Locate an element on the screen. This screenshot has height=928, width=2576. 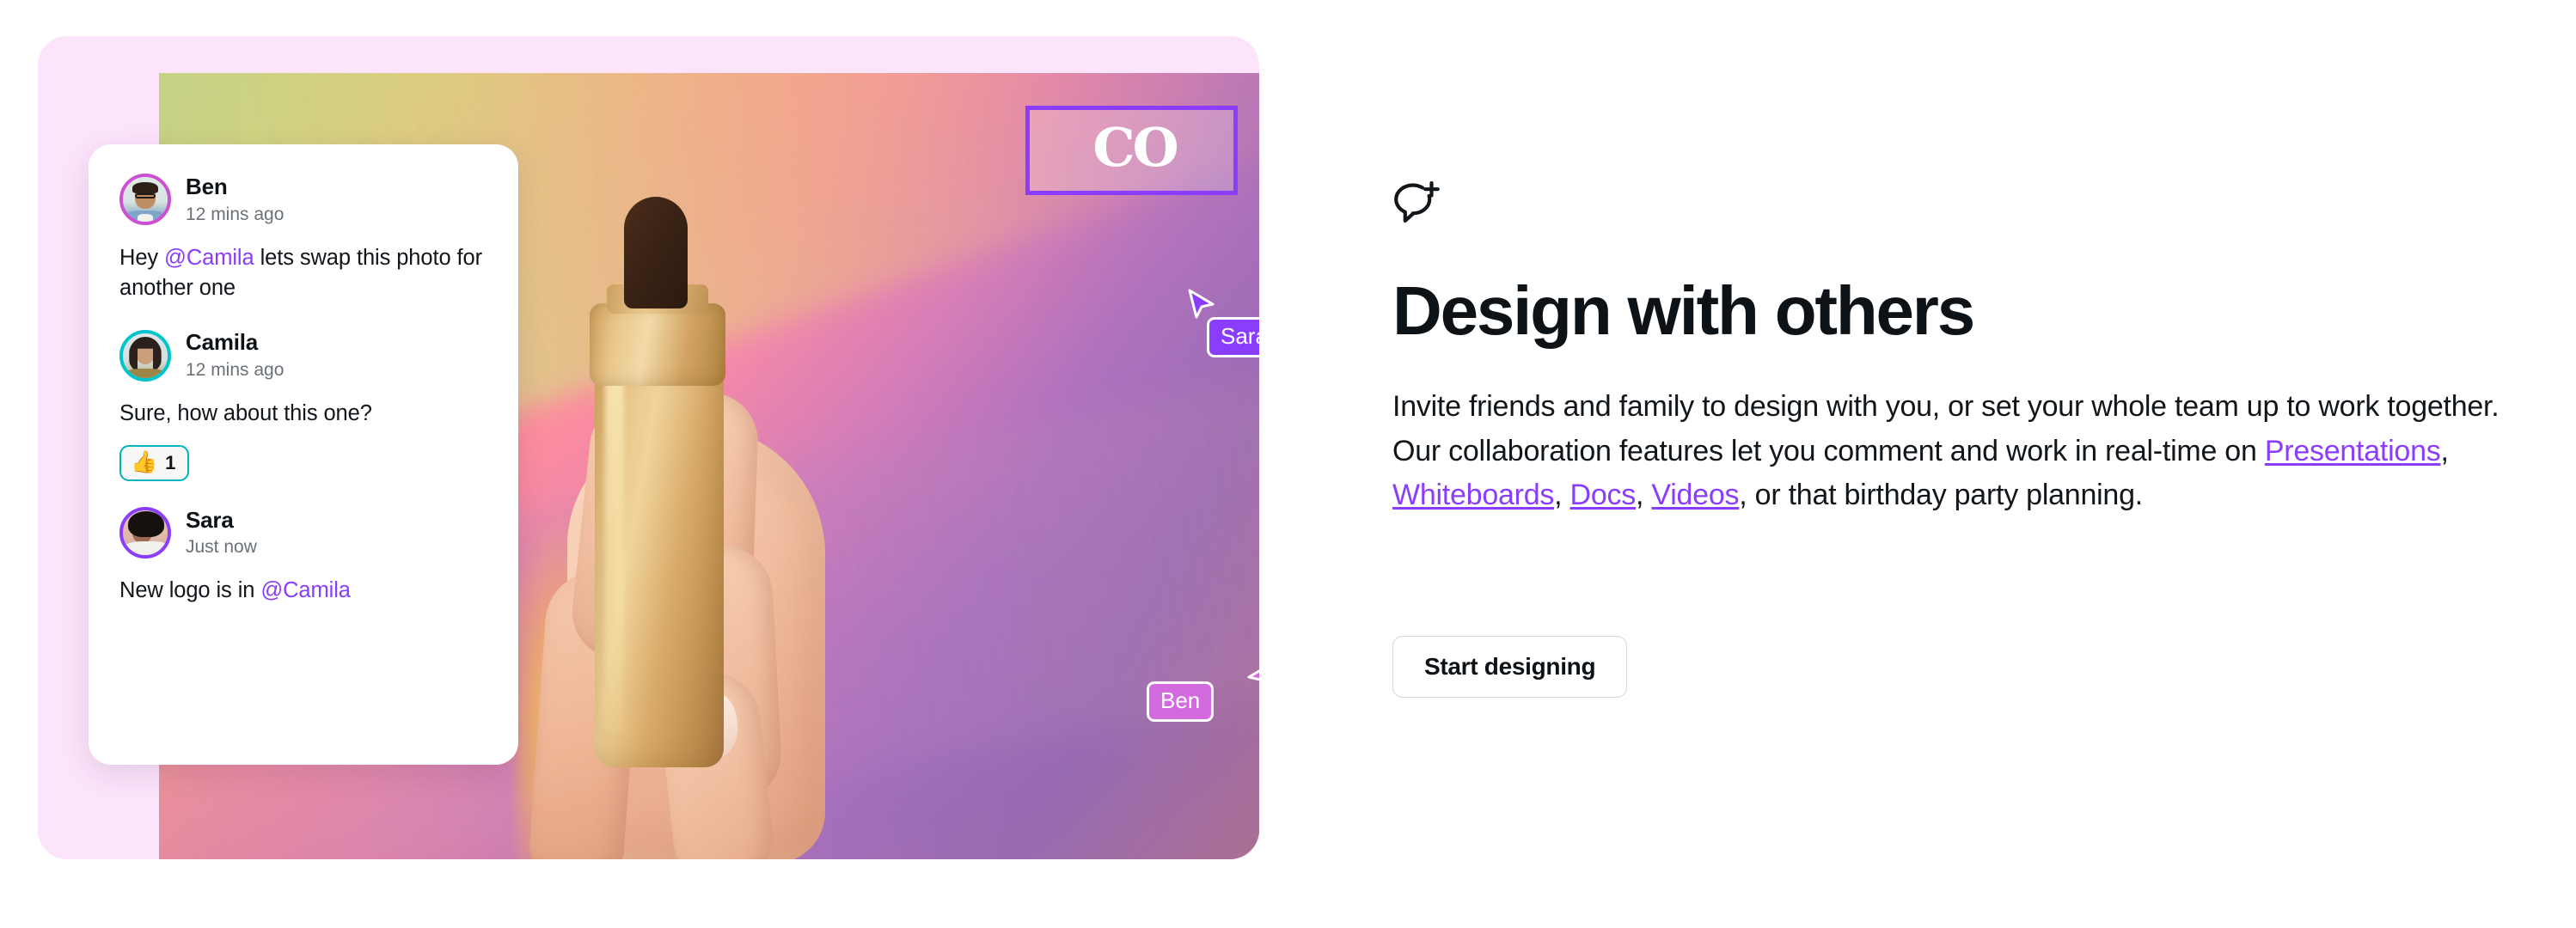
link-docs: Docs is located at coordinates (1603, 495).